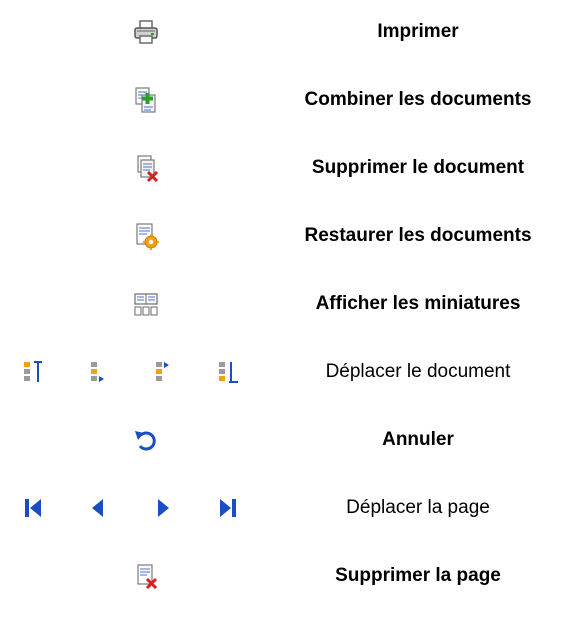 The image size is (576, 618). I want to click on show-thumbnails-button, so click(146, 304).